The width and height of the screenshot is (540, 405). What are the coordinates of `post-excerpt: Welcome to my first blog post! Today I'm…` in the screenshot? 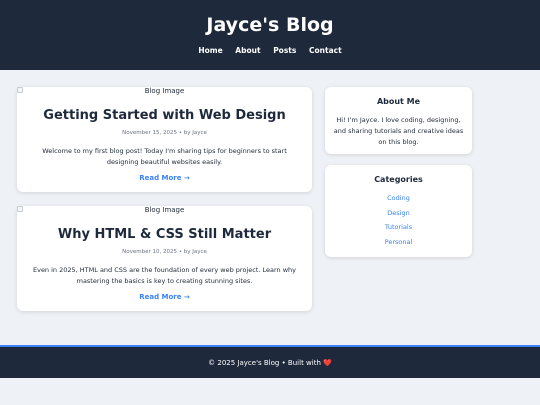 It's located at (164, 156).